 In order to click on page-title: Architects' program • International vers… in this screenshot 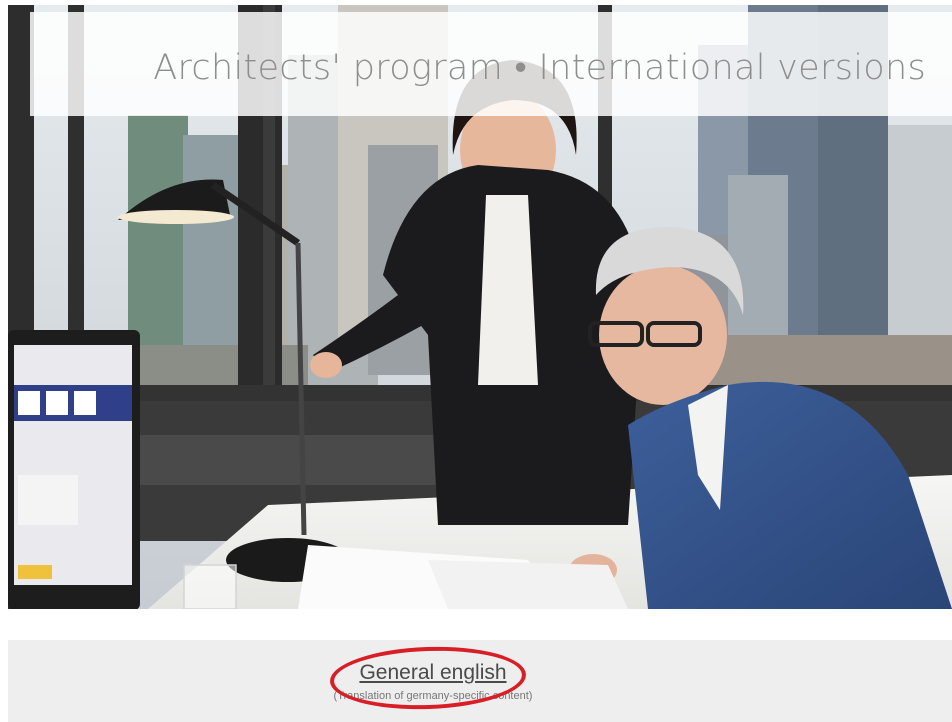, I will do `click(539, 68)`.